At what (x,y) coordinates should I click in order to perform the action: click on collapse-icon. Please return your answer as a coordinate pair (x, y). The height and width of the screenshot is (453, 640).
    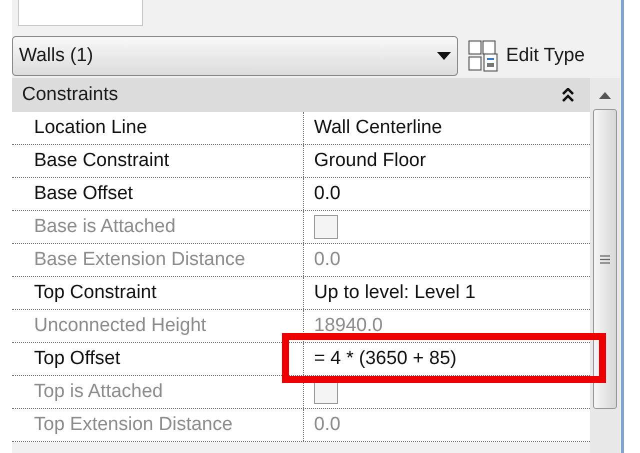
    Looking at the image, I should click on (568, 95).